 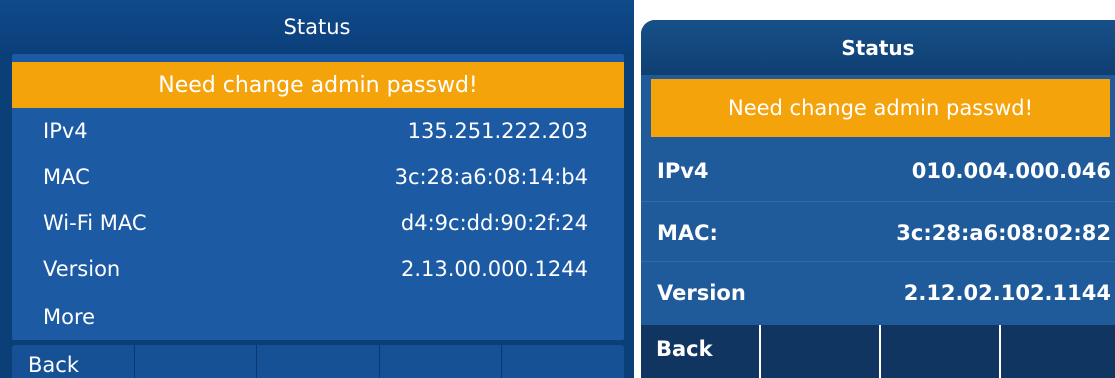 What do you see at coordinates (69, 317) in the screenshot?
I see `row-label: More` at bounding box center [69, 317].